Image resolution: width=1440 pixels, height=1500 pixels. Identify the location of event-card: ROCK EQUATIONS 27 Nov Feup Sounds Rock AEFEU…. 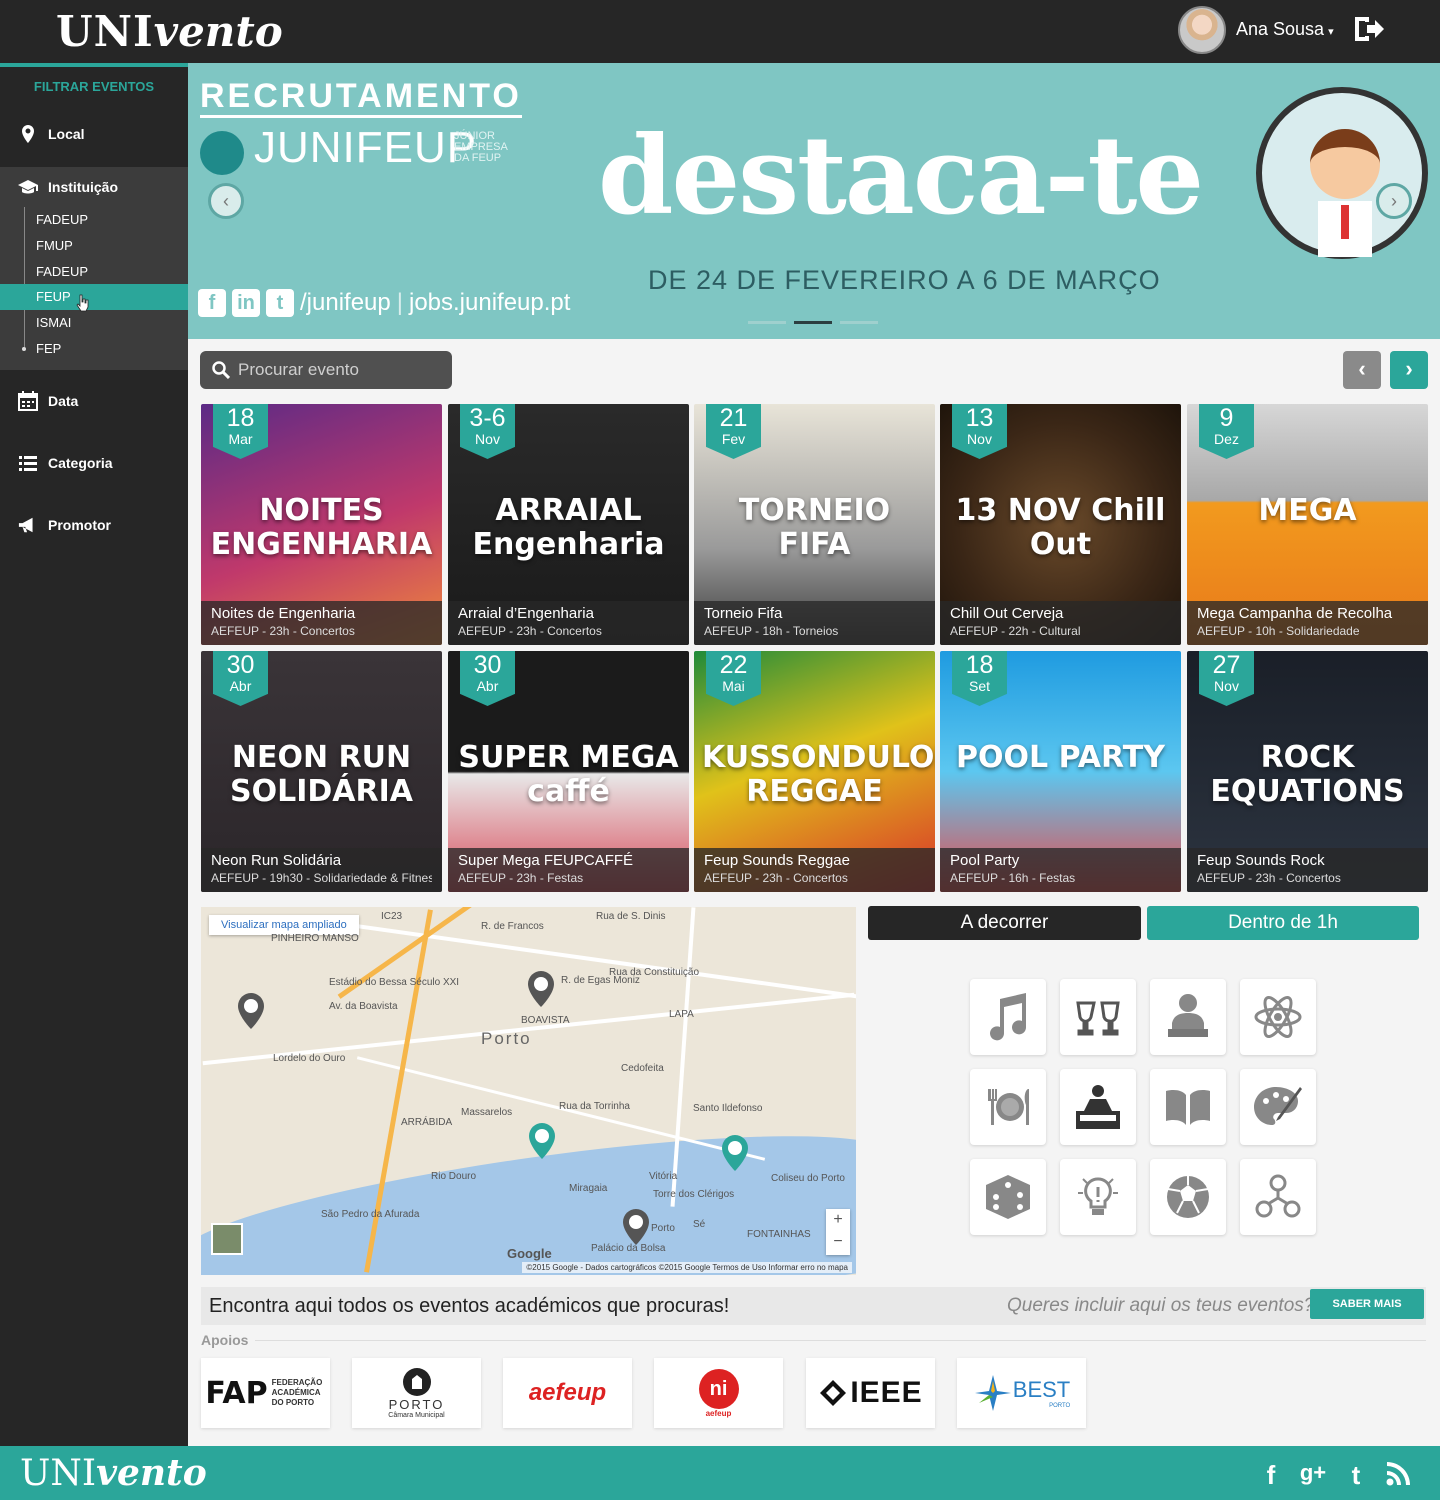
(1307, 771).